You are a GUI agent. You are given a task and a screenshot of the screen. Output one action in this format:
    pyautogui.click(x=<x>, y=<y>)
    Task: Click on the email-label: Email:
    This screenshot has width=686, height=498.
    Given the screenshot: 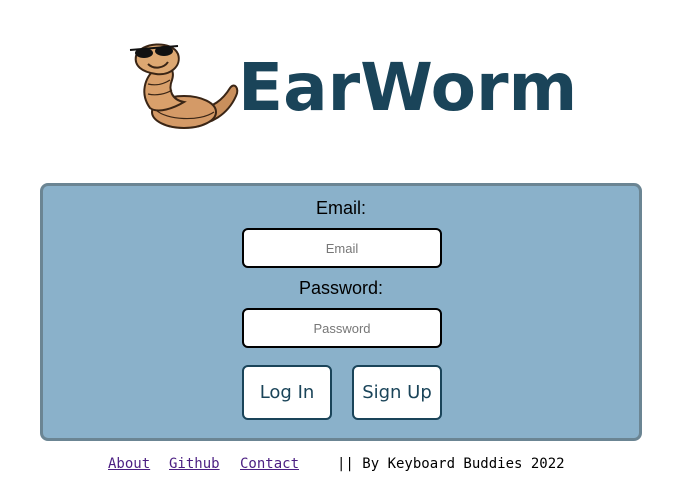 What is the action you would take?
    pyautogui.click(x=340, y=208)
    